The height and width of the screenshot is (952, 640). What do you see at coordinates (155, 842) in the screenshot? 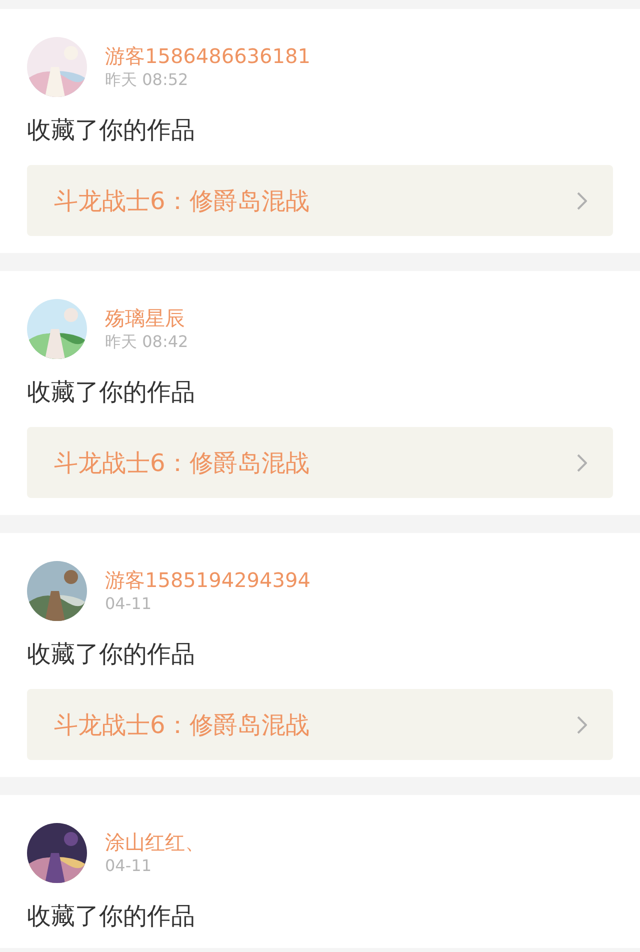
I see `user-name: 涂山红红、` at bounding box center [155, 842].